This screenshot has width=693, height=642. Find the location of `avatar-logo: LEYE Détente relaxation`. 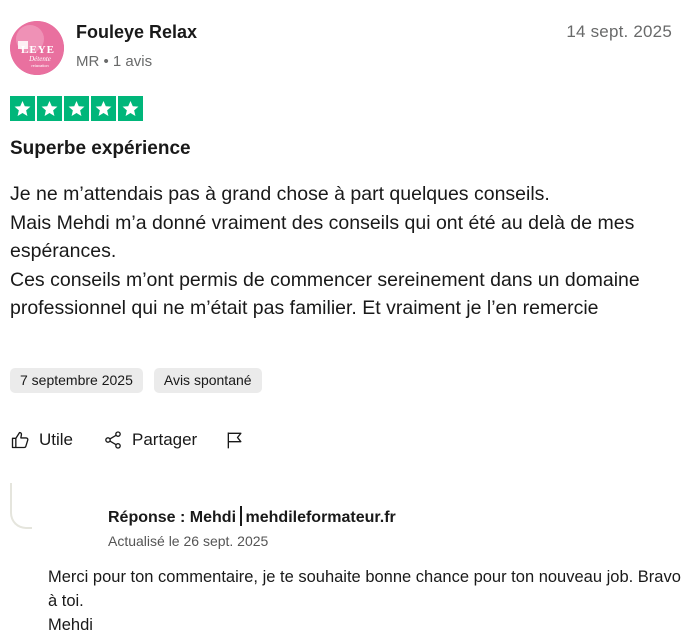

avatar-logo: LEYE Détente relaxation is located at coordinates (37, 48).